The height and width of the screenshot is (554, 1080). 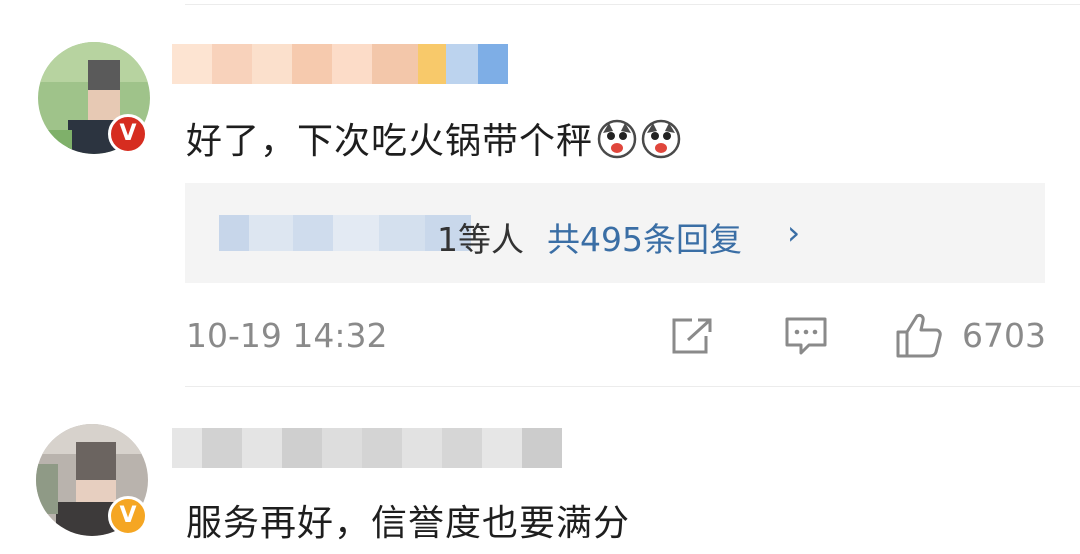 What do you see at coordinates (480, 239) in the screenshot?
I see `reply-names-suffix: 1等人` at bounding box center [480, 239].